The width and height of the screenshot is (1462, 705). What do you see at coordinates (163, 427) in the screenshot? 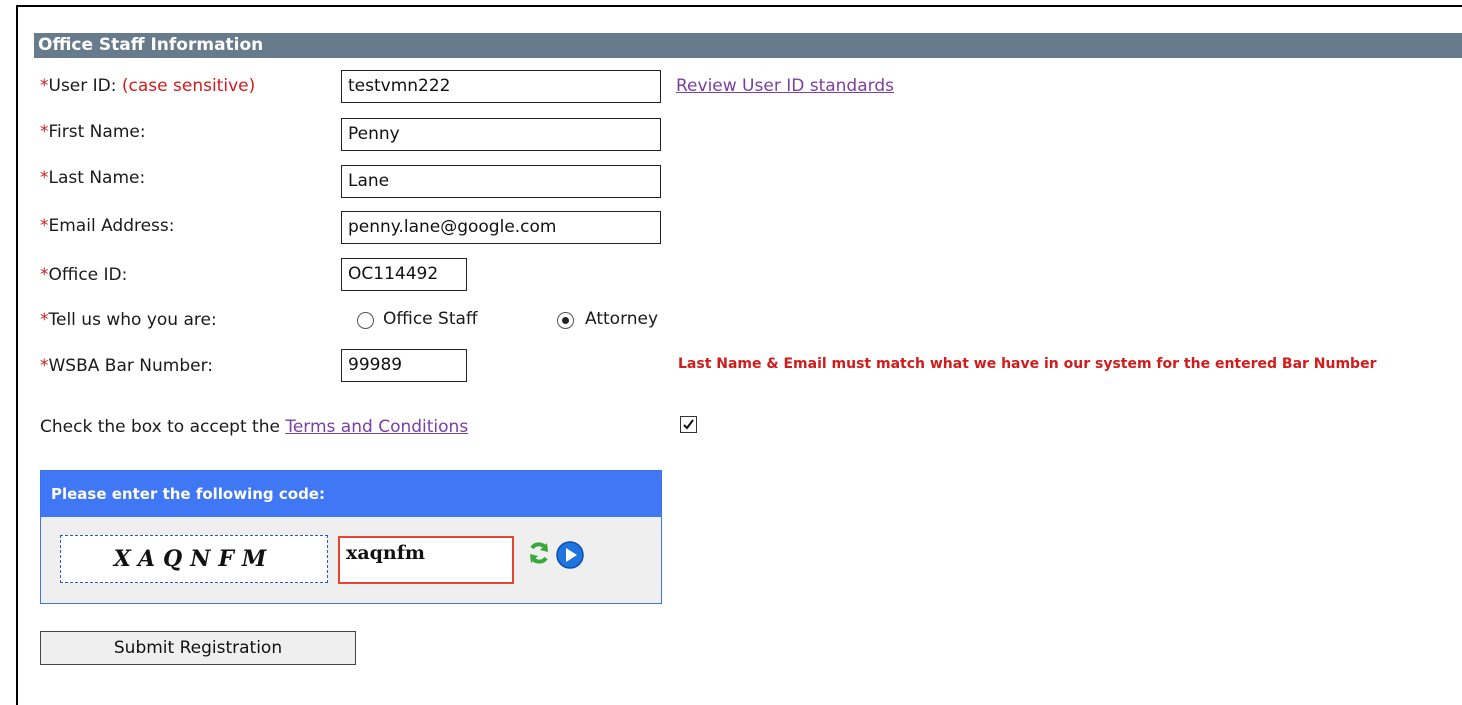
I see `terms-prefix: Check the box to accept the` at bounding box center [163, 427].